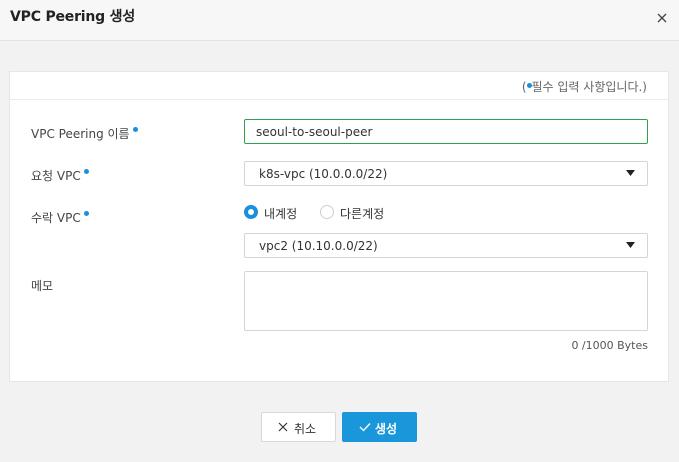  Describe the element at coordinates (365, 427) in the screenshot. I see `check-icon` at that location.